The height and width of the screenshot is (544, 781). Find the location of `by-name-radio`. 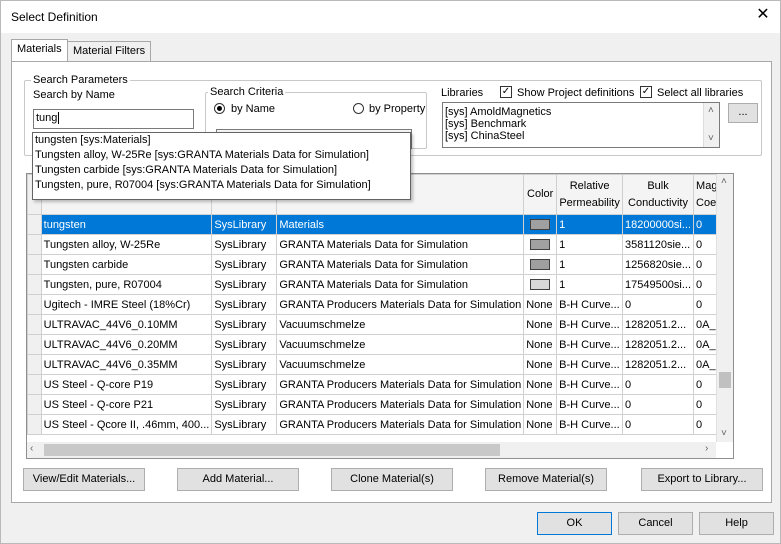

by-name-radio is located at coordinates (219, 108).